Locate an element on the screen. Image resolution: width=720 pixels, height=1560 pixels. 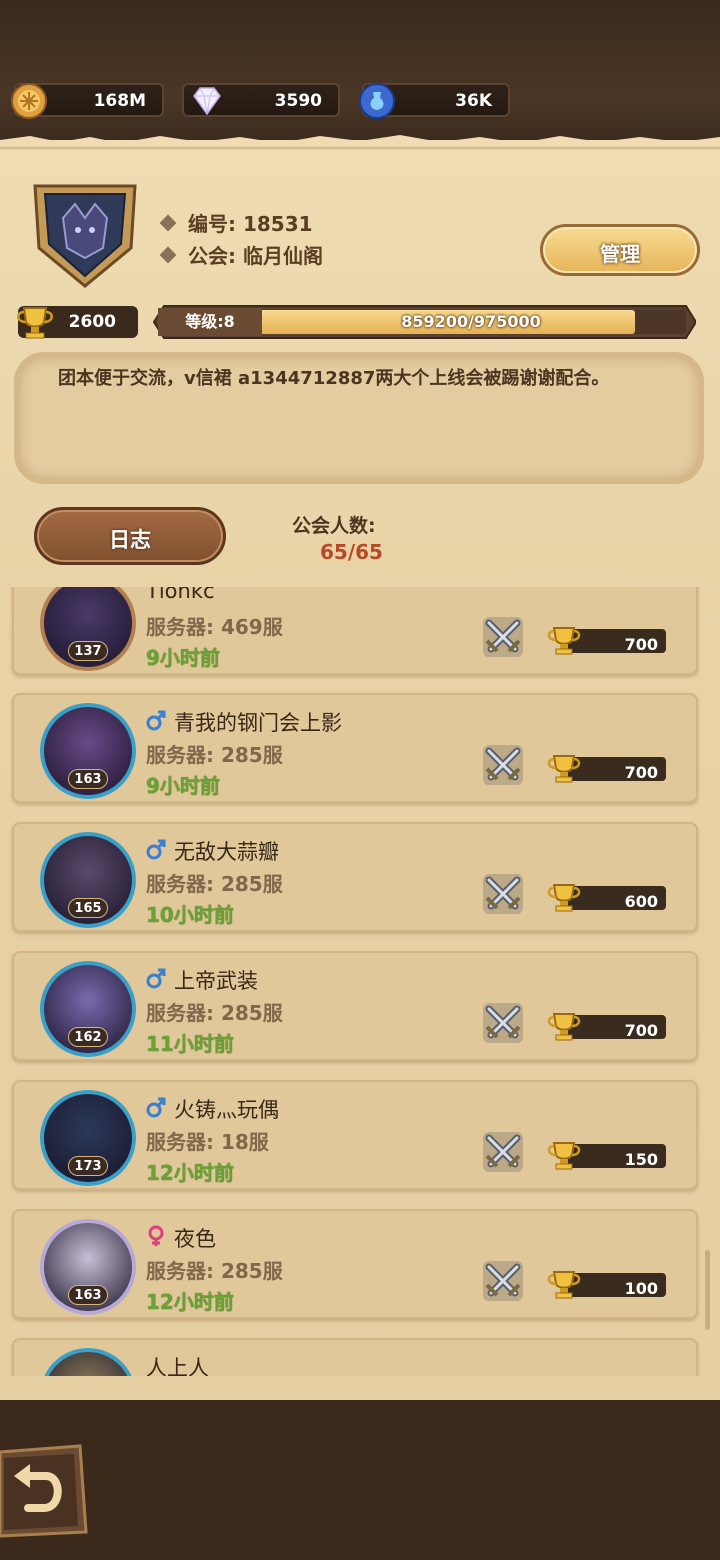
member-name: 青我的钢门会上影 is located at coordinates (258, 723).